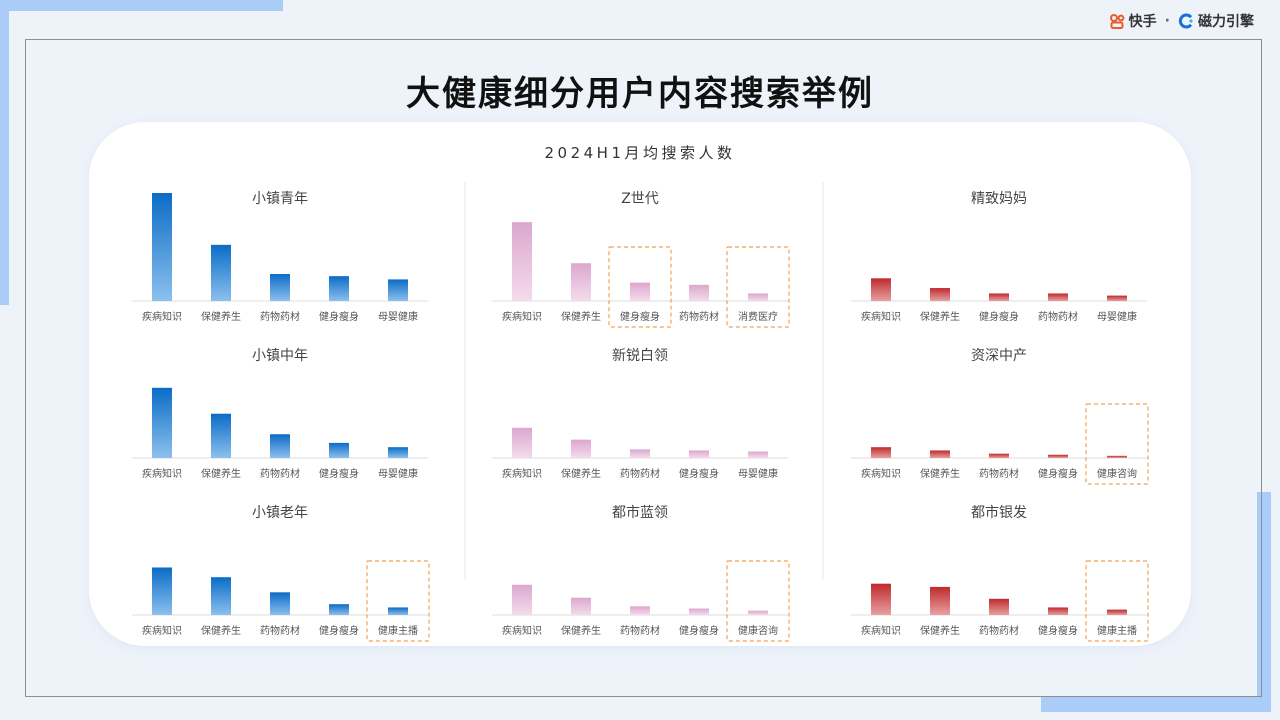 The height and width of the screenshot is (720, 1280). I want to click on chart-subtitle: 2024H1月均搜索人数, so click(640, 153).